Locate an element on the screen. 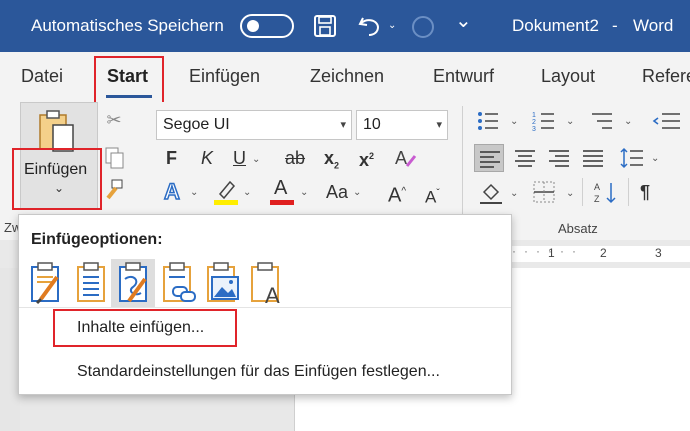 The width and height of the screenshot is (690, 431). tab-zeichnen: Zeichnen is located at coordinates (347, 76).